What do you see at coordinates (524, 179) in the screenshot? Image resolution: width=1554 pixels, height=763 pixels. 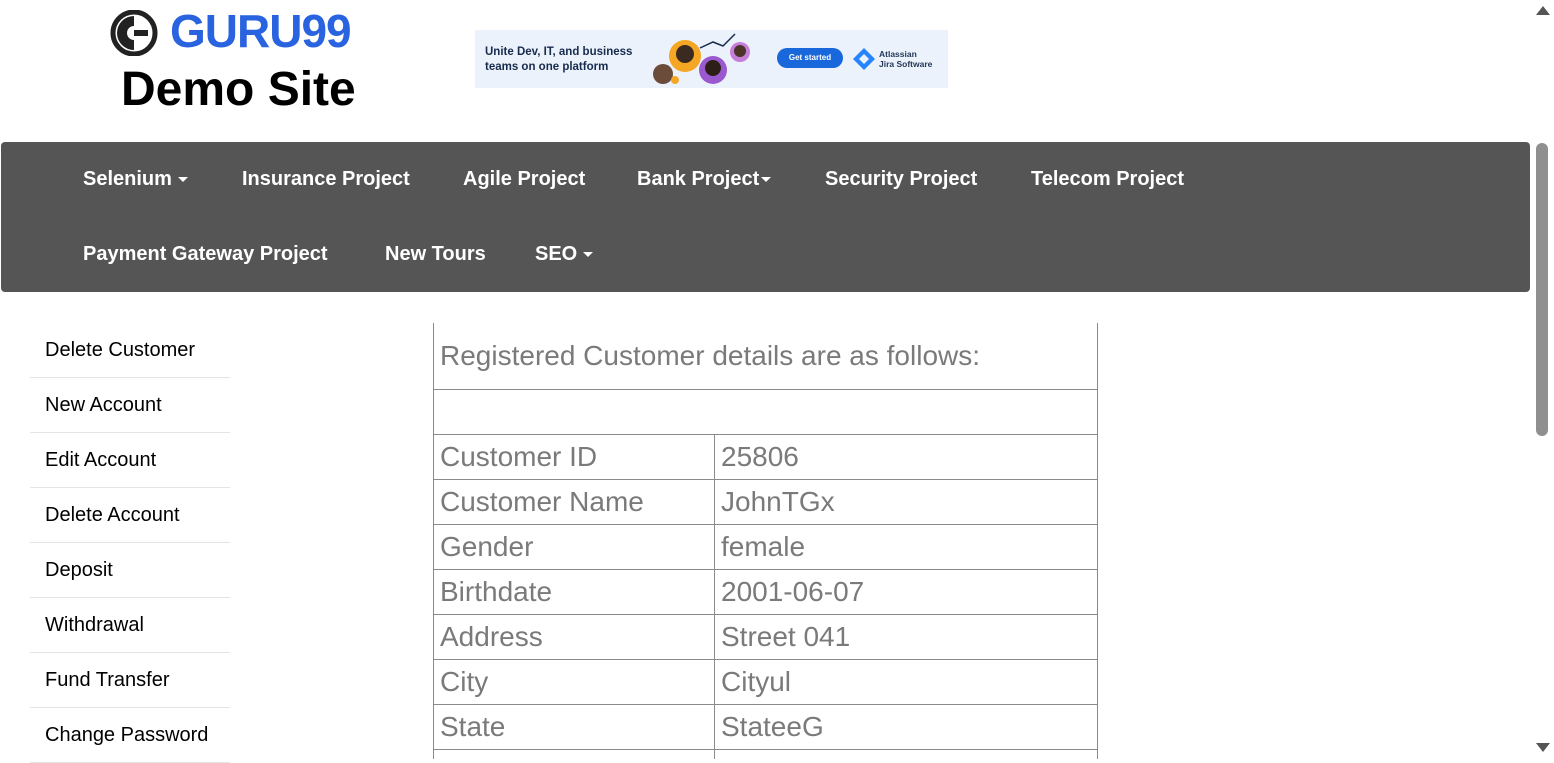 I see `nav-item-agile-project: Agile Project` at bounding box center [524, 179].